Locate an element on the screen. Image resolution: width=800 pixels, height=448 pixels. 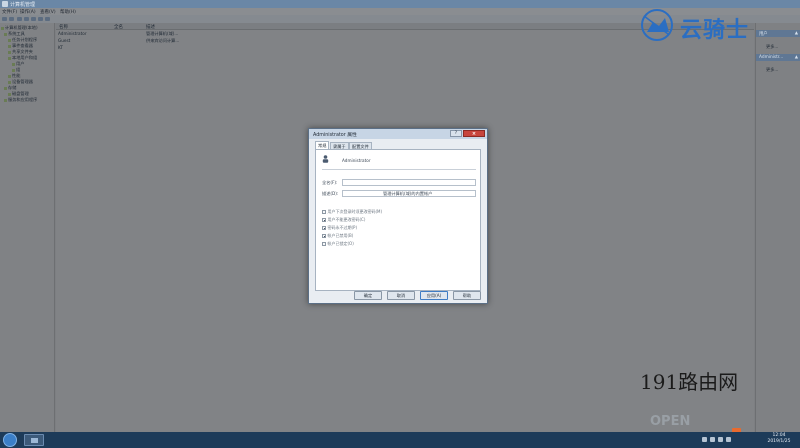
divider is located at coordinates (399, 169).